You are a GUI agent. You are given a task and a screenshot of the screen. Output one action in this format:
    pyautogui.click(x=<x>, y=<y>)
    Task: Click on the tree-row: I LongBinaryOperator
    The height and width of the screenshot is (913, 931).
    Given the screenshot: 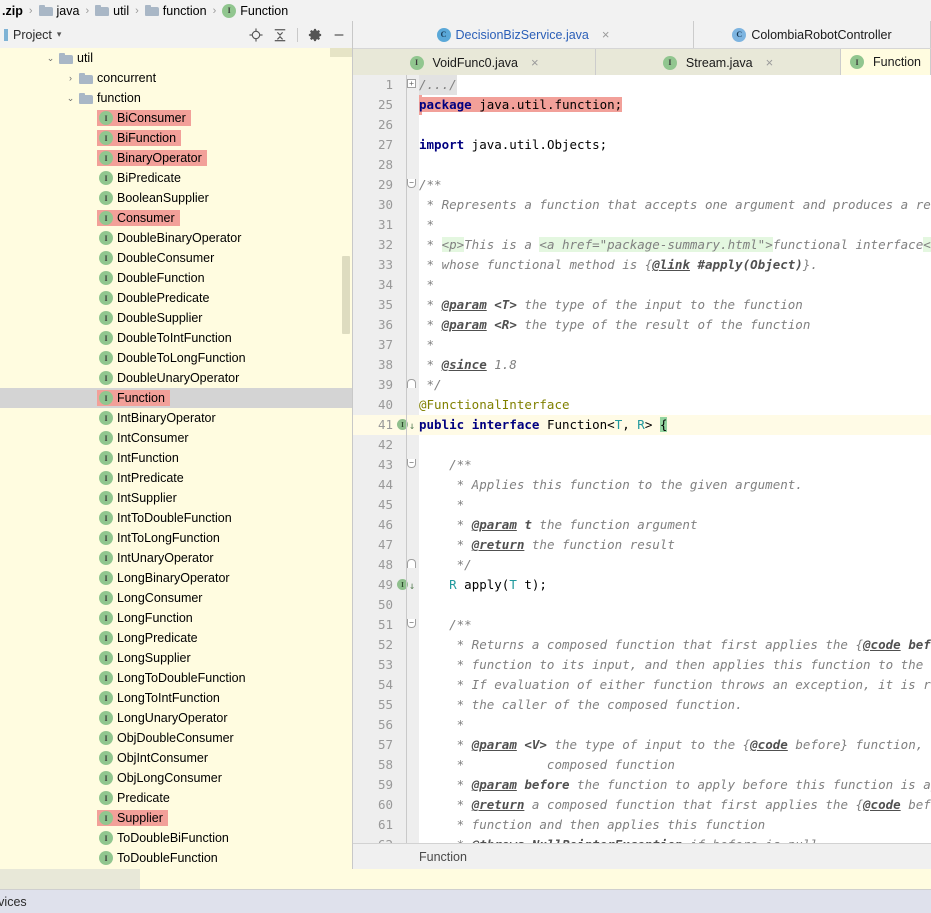 What is the action you would take?
    pyautogui.click(x=176, y=578)
    